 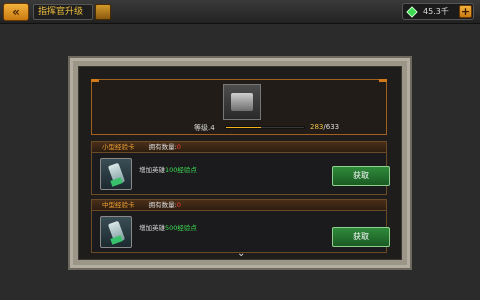 I want to click on exp-text: 283/633, so click(x=324, y=127).